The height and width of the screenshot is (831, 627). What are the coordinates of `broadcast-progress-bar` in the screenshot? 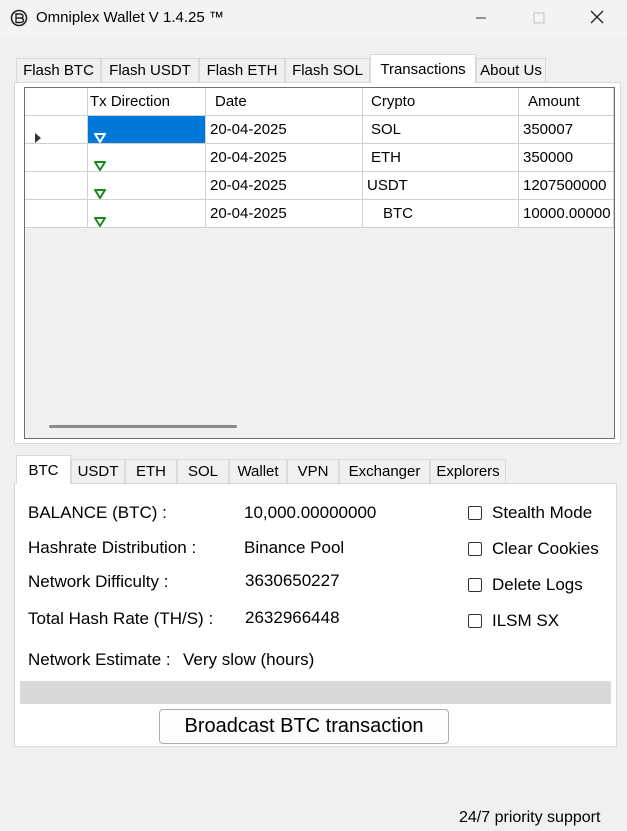 It's located at (315, 692).